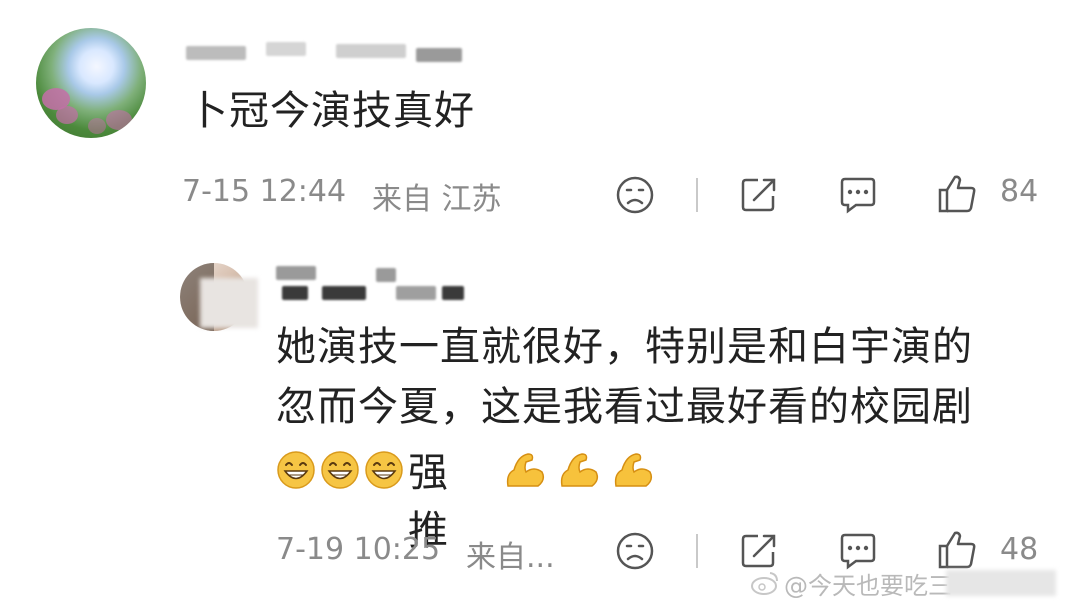  Describe the element at coordinates (868, 586) in the screenshot. I see `watermark-text: @今天也要吃三` at that location.